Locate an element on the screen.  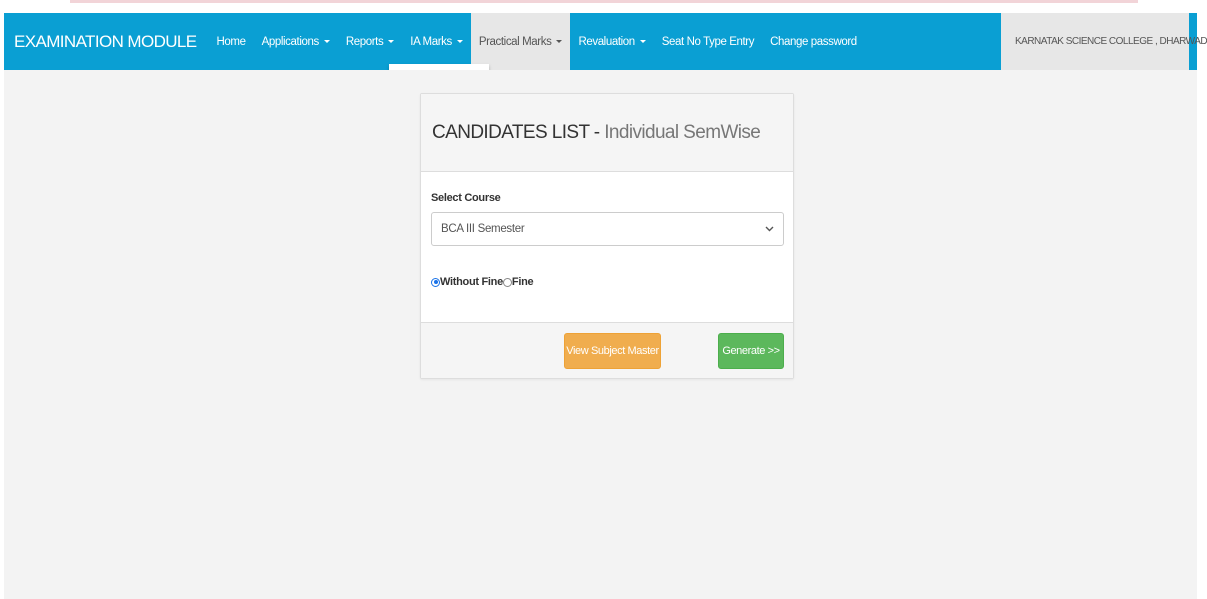
nav-home: Home is located at coordinates (231, 41).